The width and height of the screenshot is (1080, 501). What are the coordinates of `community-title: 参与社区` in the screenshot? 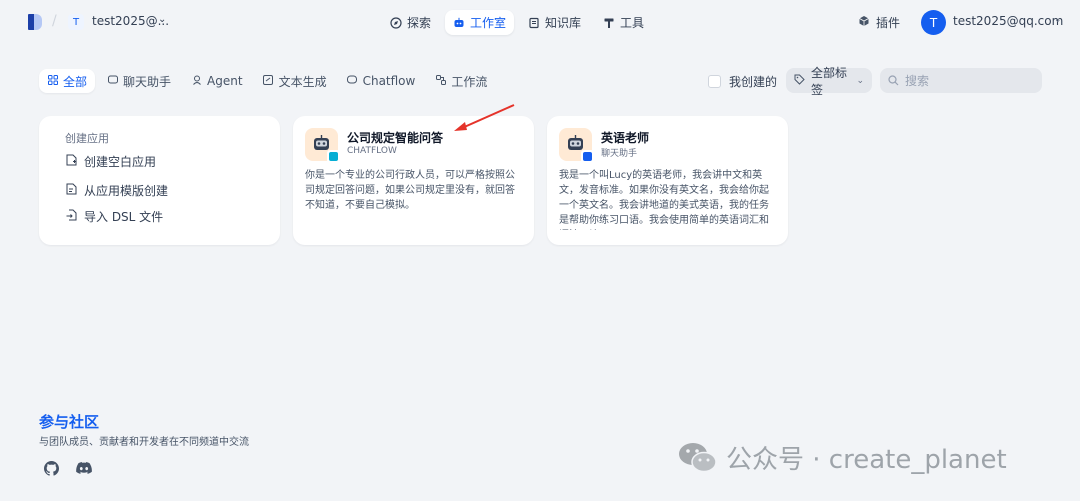 It's located at (69, 422).